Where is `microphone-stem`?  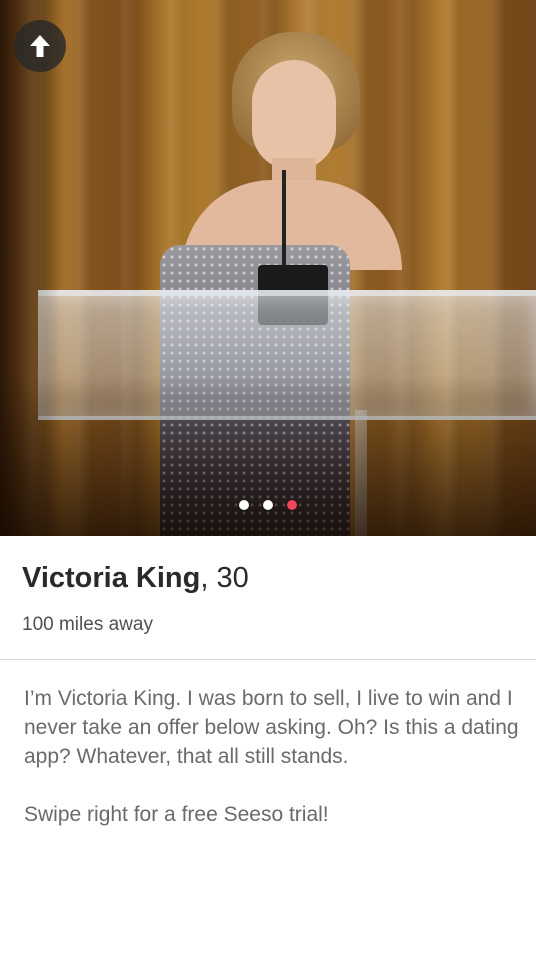 microphone-stem is located at coordinates (284, 220).